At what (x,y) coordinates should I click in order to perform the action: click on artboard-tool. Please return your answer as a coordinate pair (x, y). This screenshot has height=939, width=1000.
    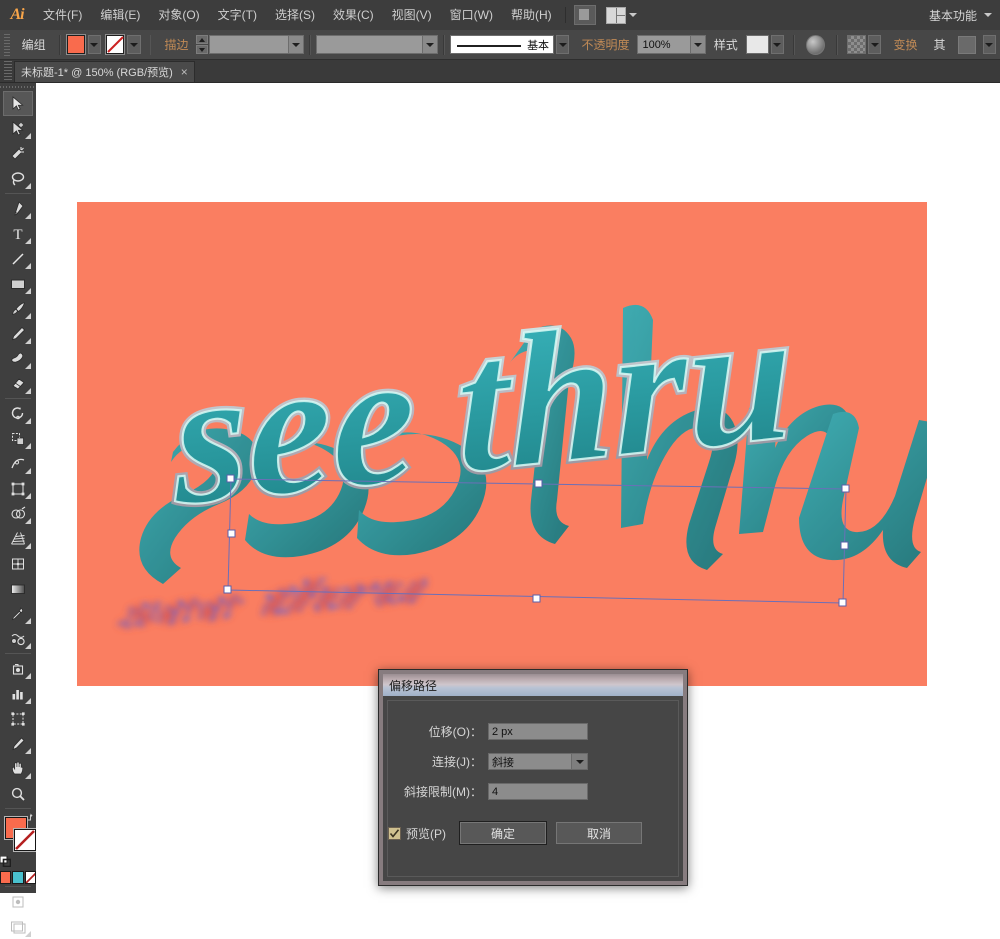
    Looking at the image, I should click on (18, 718).